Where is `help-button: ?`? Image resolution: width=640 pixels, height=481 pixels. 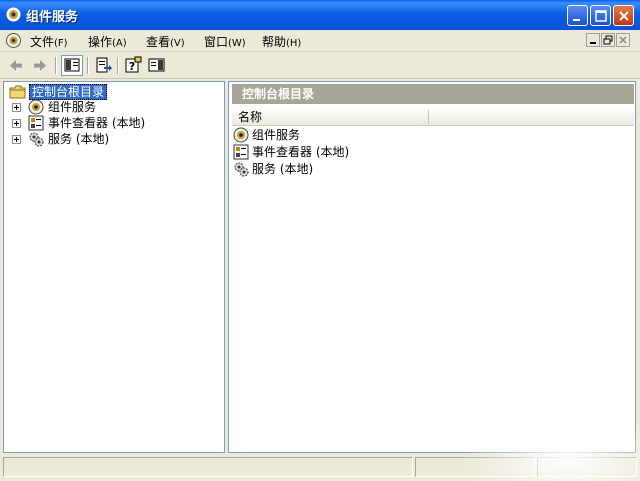 help-button: ? is located at coordinates (133, 65).